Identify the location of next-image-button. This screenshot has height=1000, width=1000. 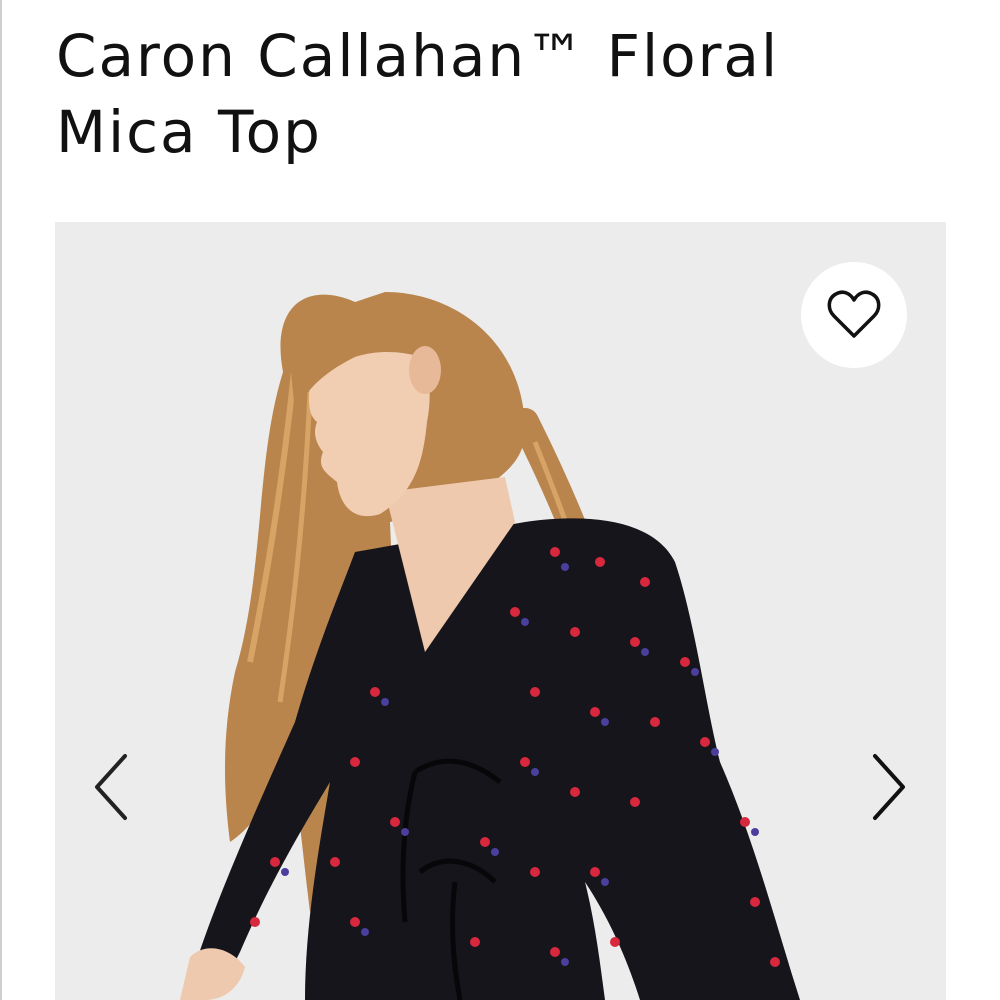
(889, 787).